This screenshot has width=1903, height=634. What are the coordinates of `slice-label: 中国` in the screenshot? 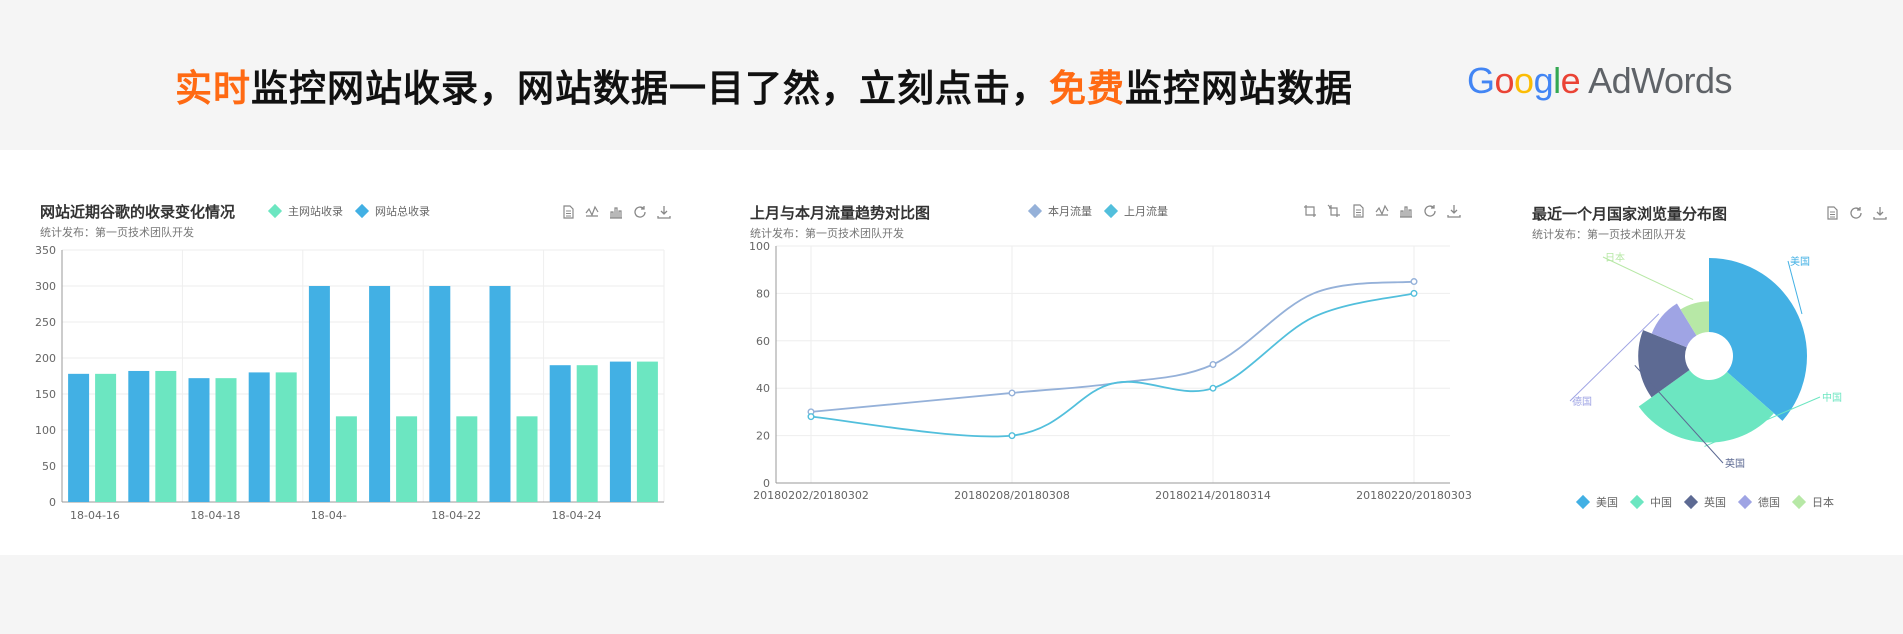 It's located at (1832, 397).